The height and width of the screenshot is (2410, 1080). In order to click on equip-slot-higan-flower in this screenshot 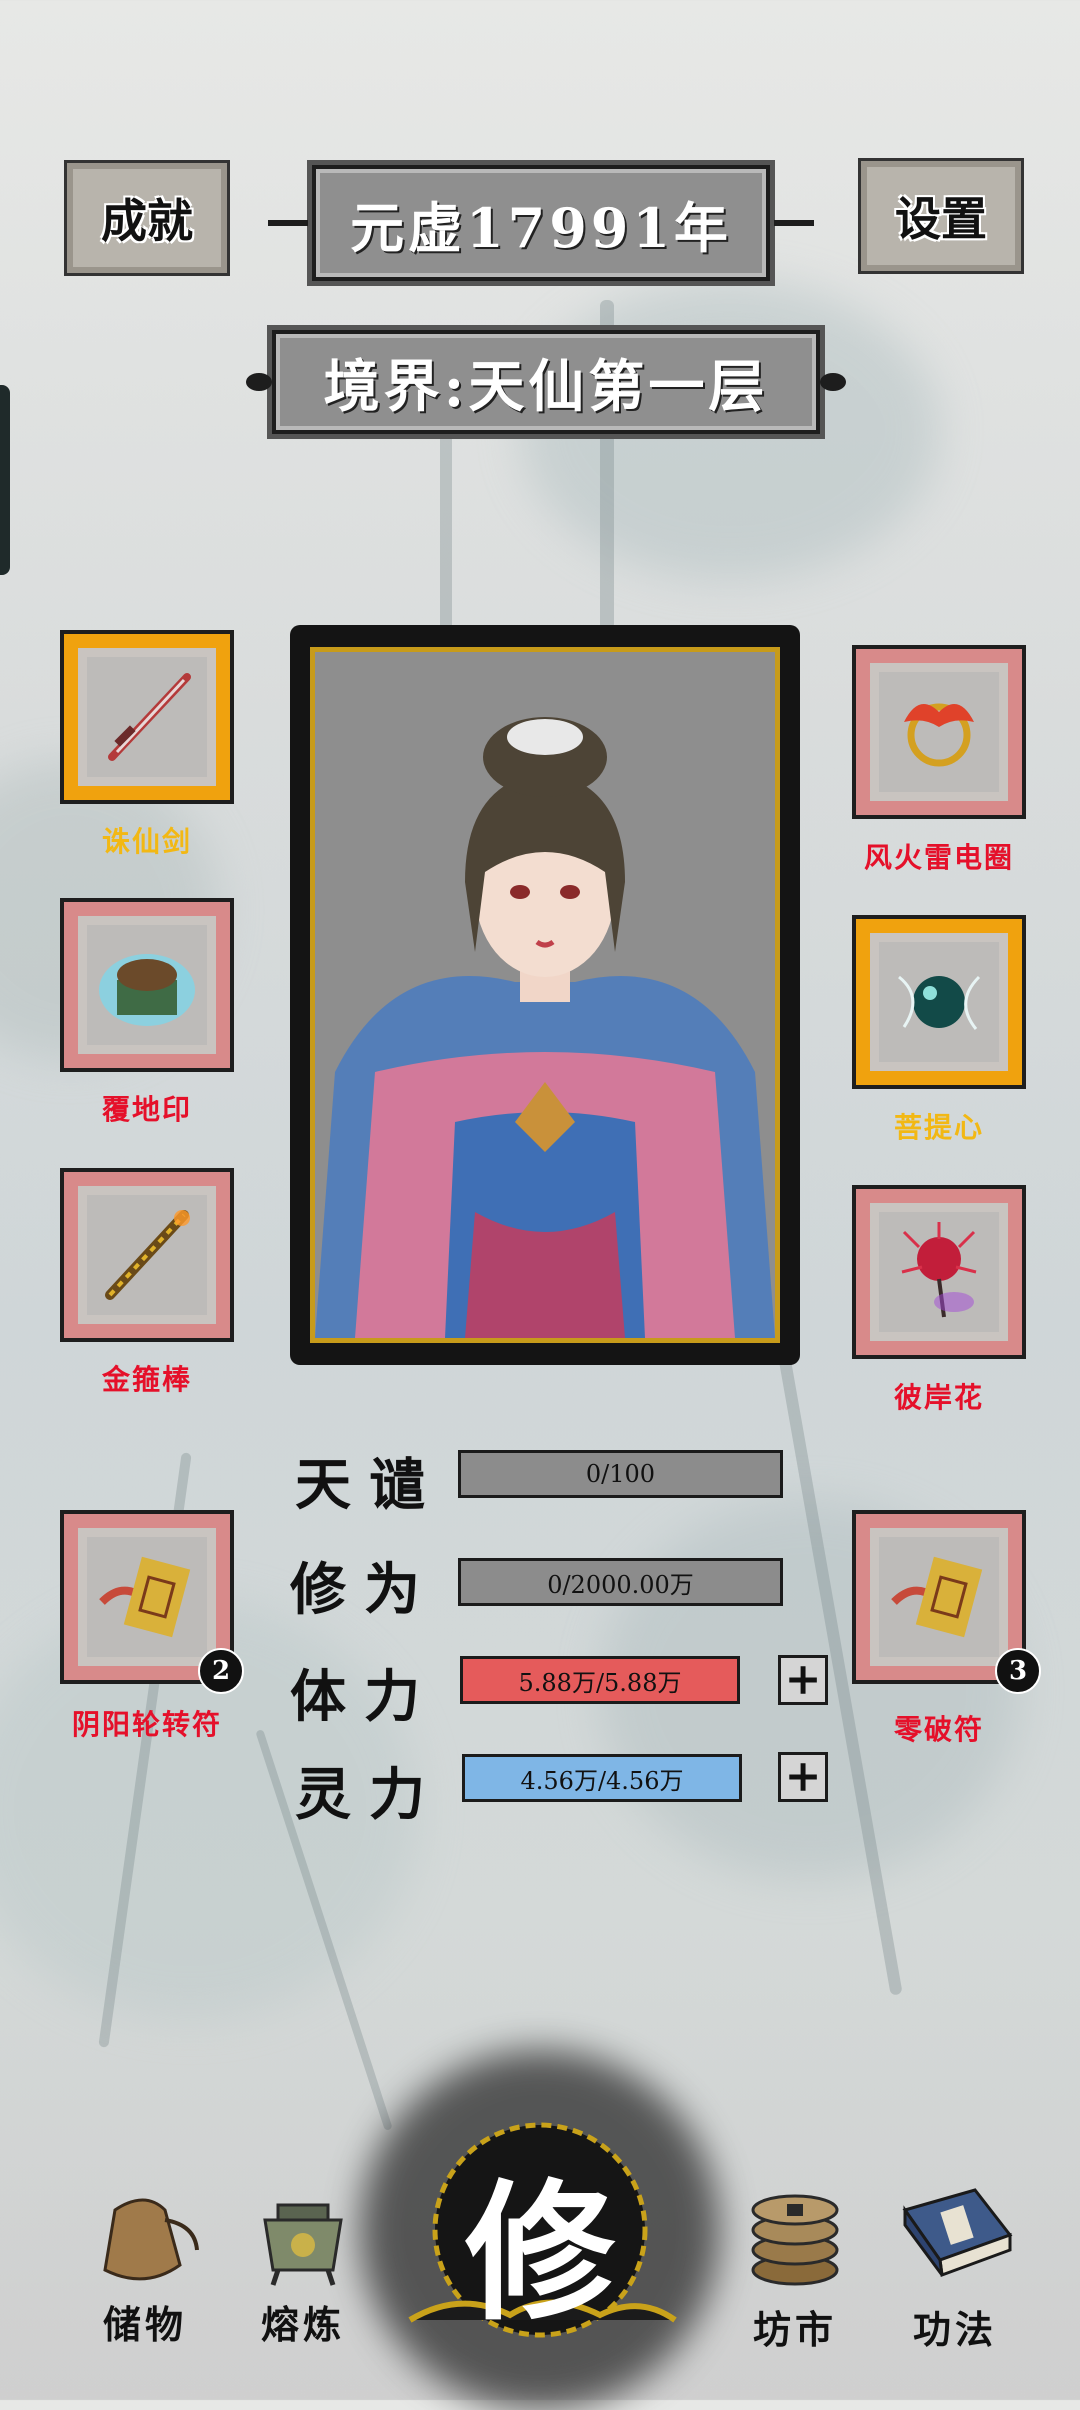, I will do `click(939, 1272)`.